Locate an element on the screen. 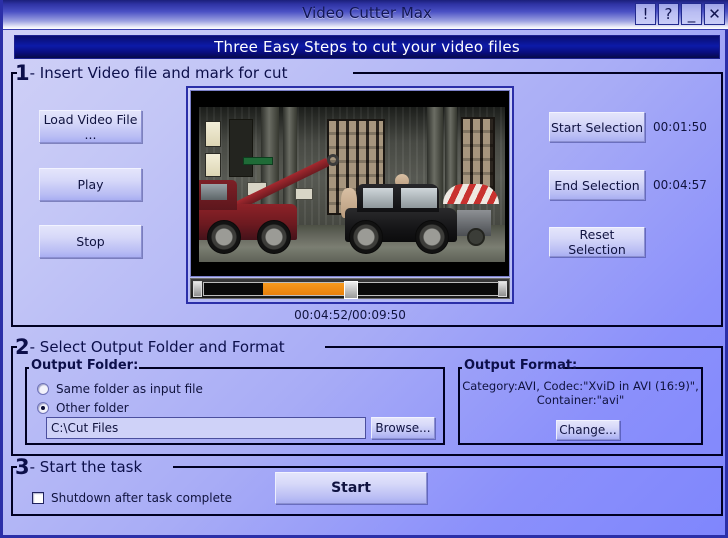  notice-sign is located at coordinates (304, 194).